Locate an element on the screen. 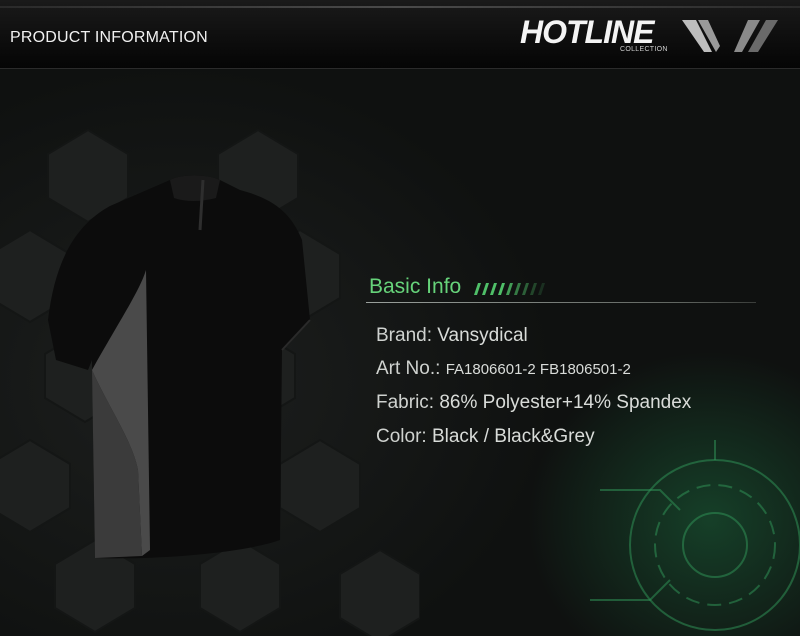 The width and height of the screenshot is (800, 636). heading-divider is located at coordinates (561, 302).